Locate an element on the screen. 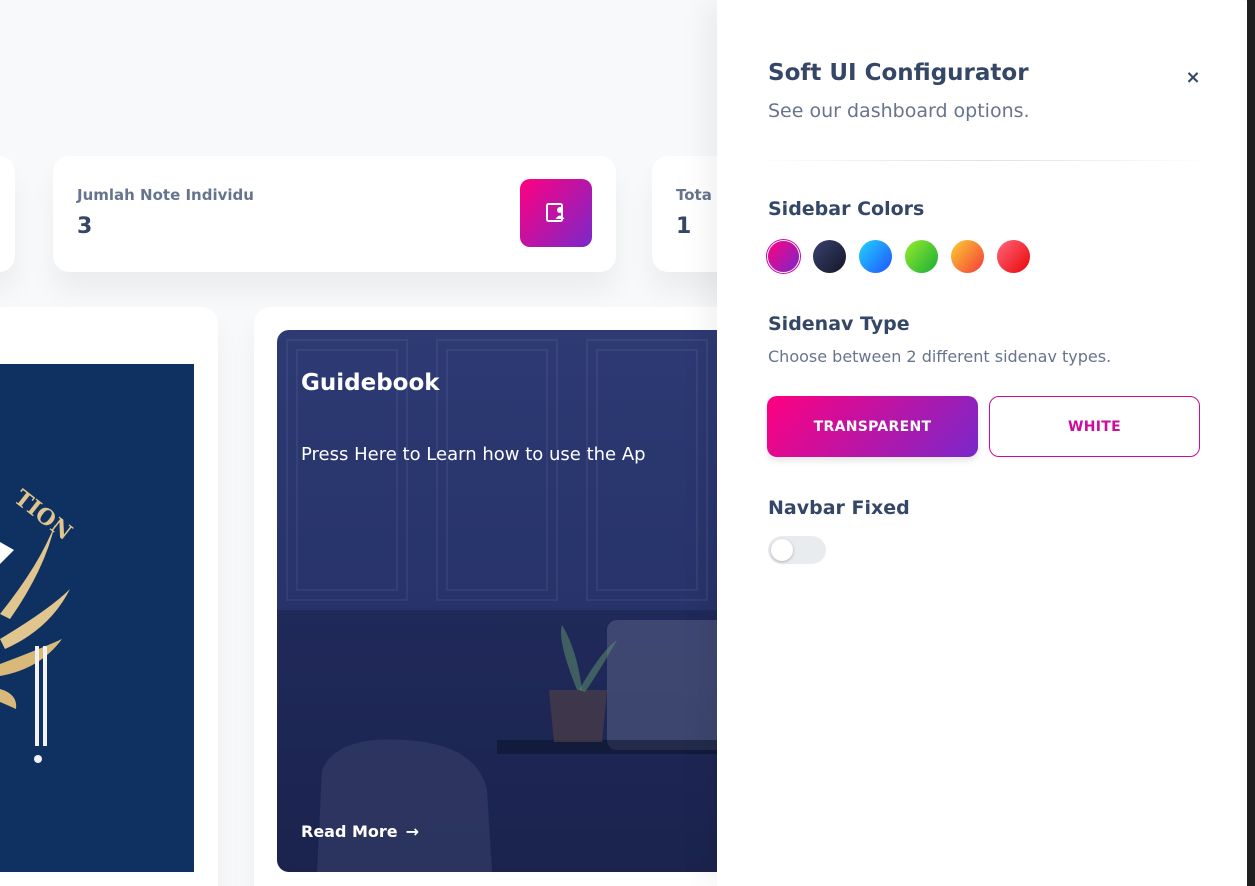  document-user-icon is located at coordinates (556, 213).